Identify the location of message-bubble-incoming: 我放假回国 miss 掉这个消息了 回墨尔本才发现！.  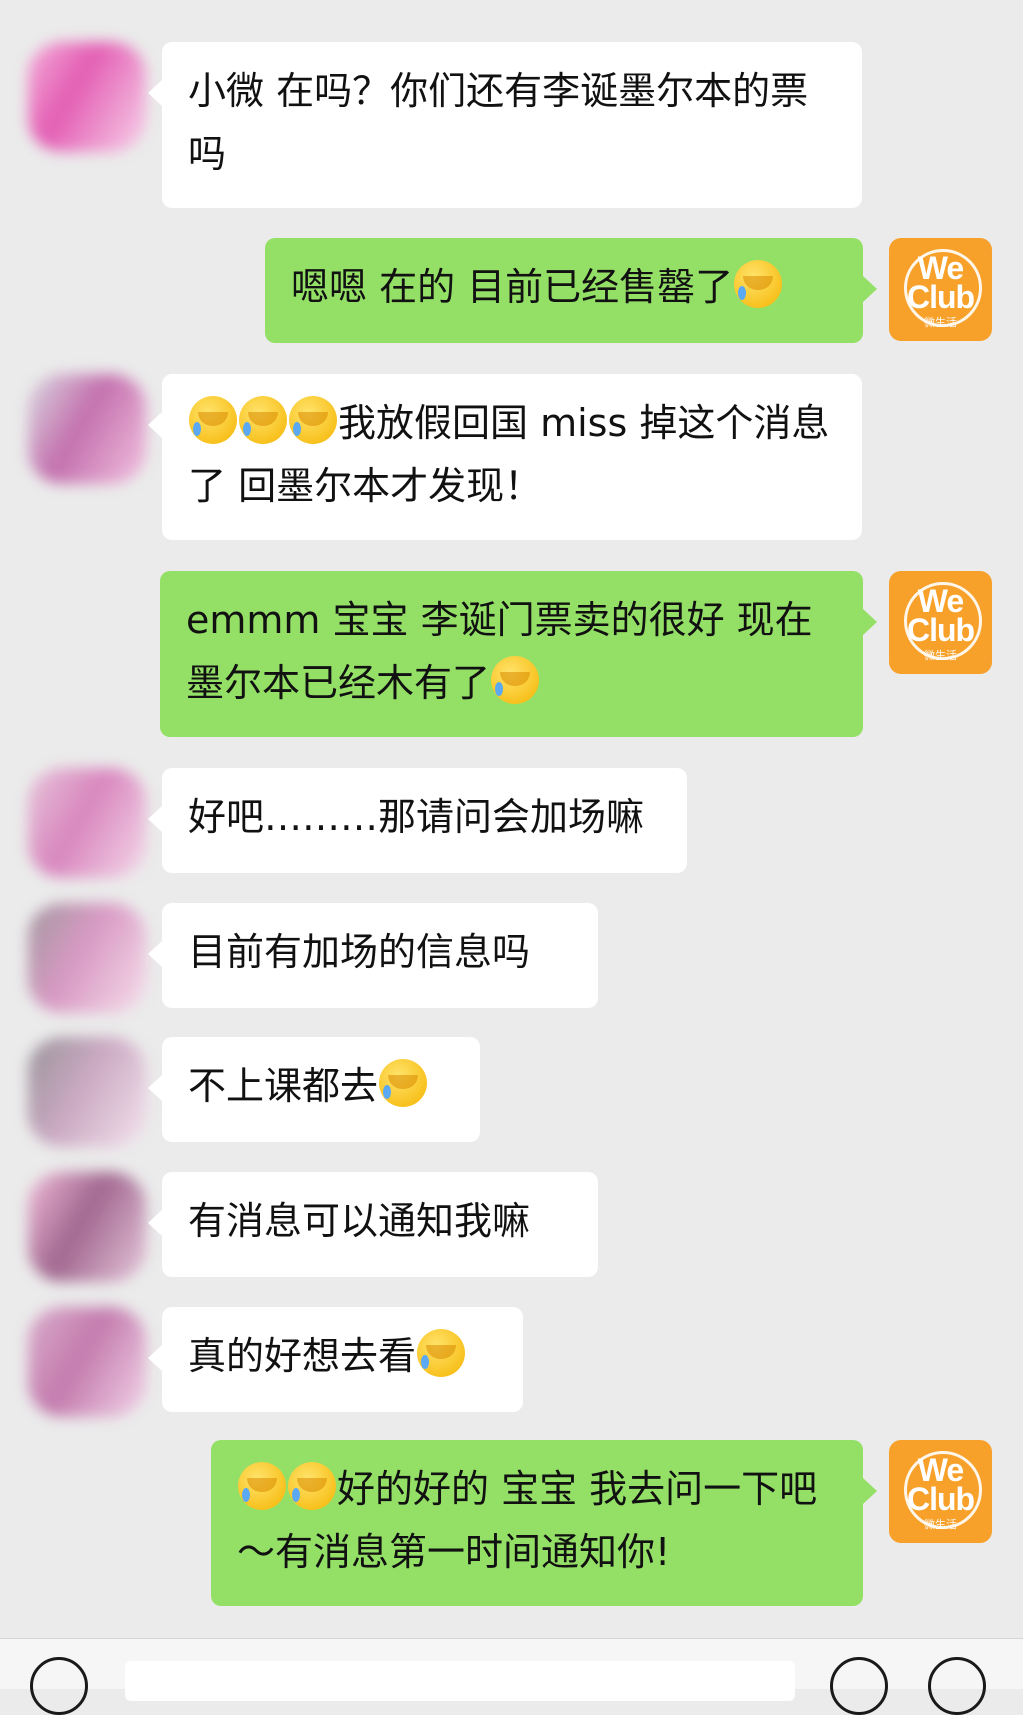
(505, 457).